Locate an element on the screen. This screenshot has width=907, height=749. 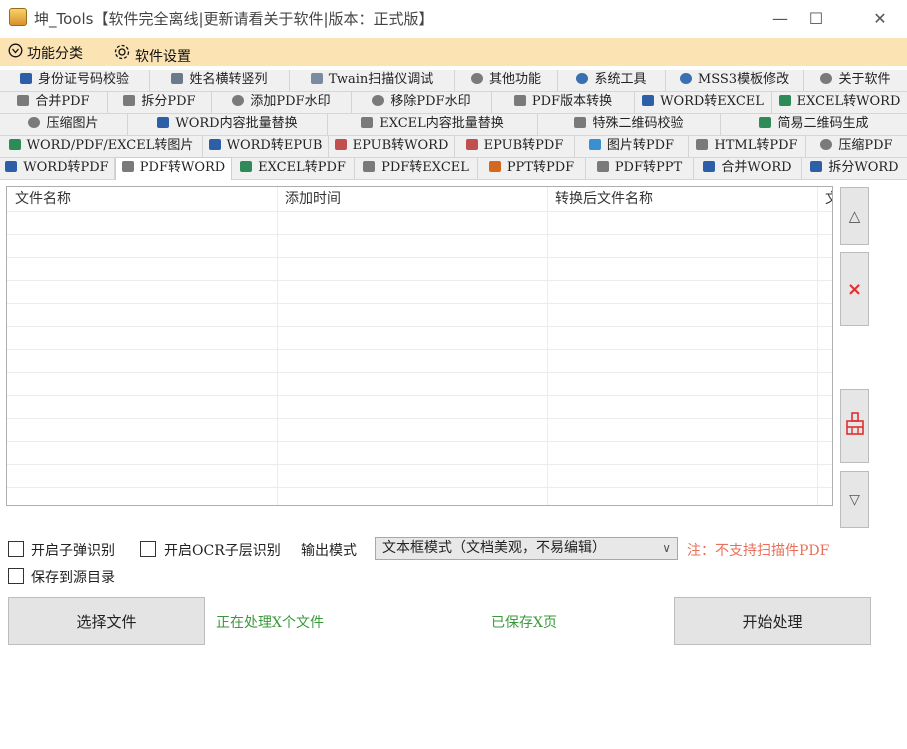
tab-id-check: 身份证号码校验 is located at coordinates (75, 80).